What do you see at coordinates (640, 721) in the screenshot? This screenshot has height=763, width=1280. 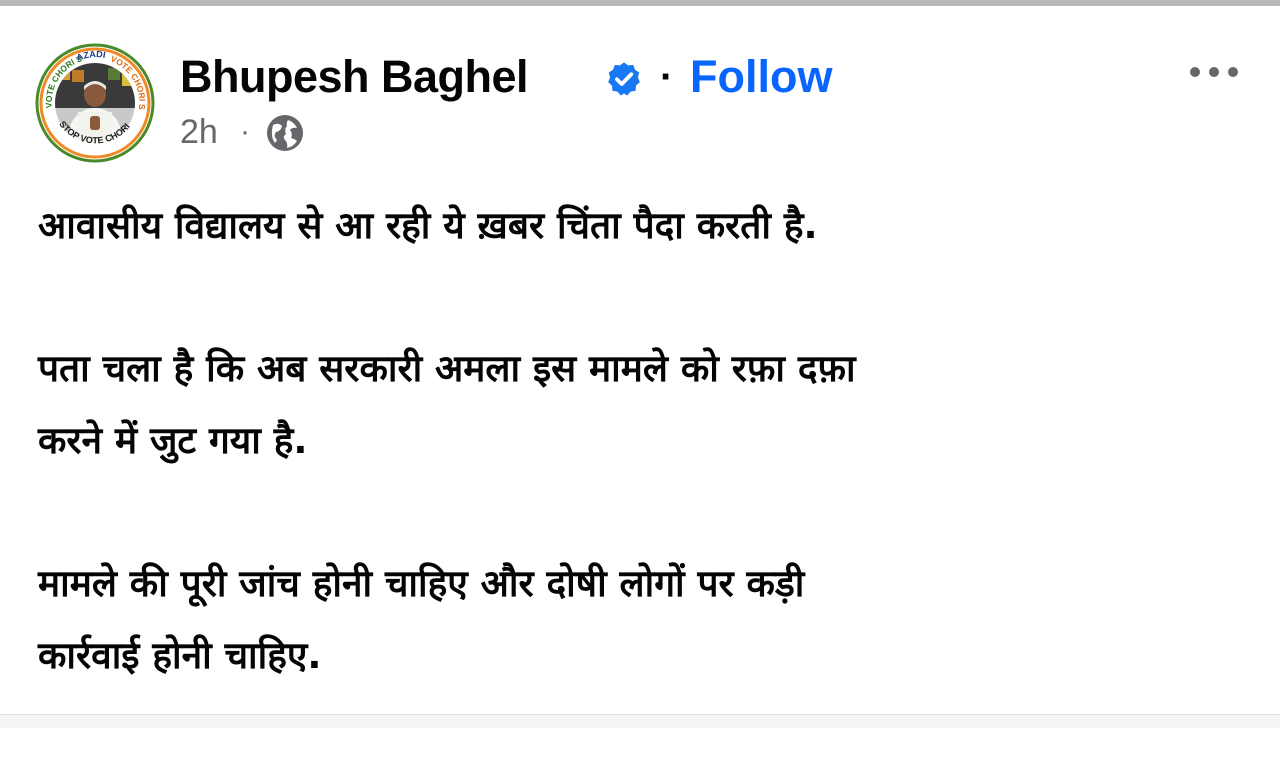 I see `feed-background` at bounding box center [640, 721].